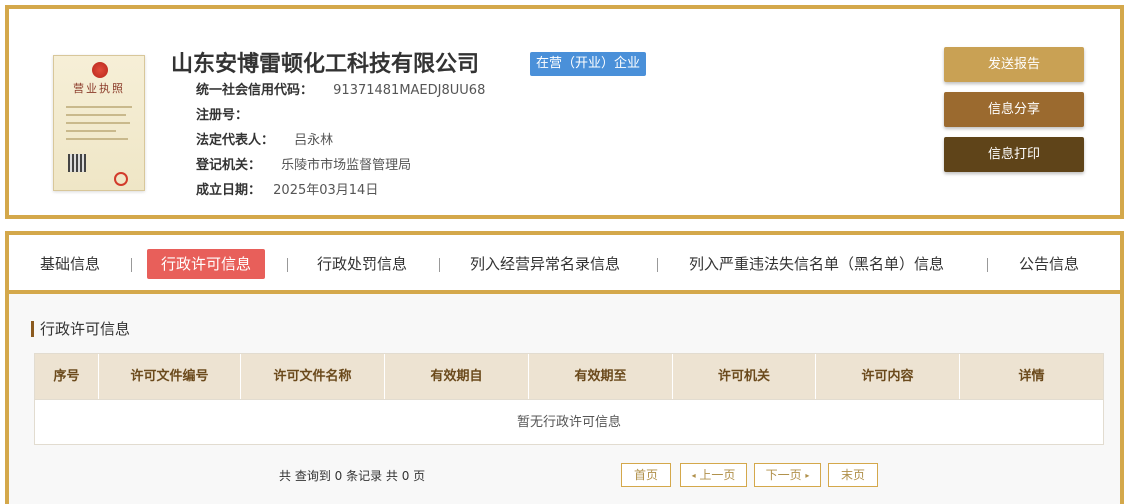 The height and width of the screenshot is (504, 1129). I want to click on column-header: 许可内容, so click(888, 376).